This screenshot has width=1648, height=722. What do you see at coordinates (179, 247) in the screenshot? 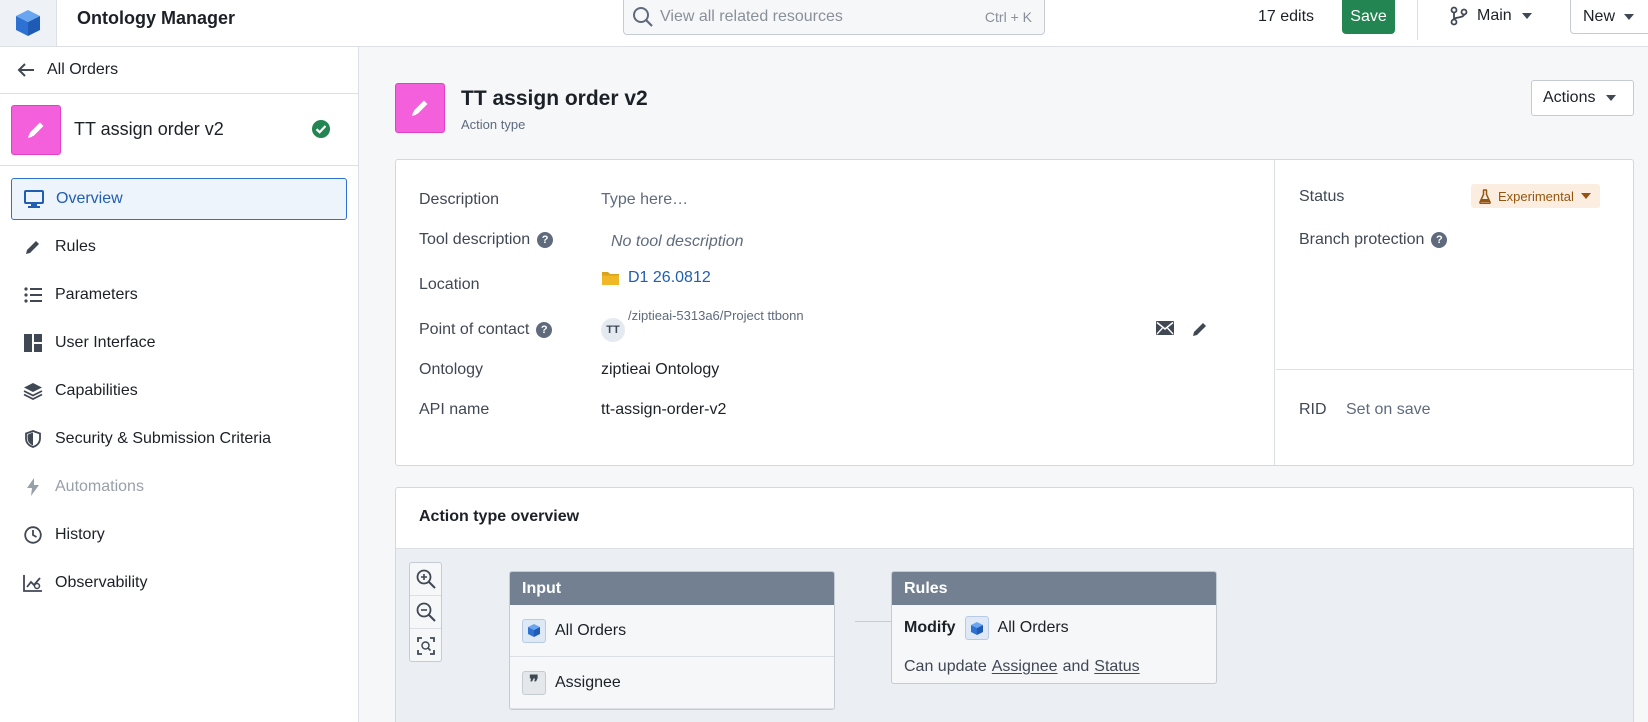
I see `sidebar-item-rules: Rules` at bounding box center [179, 247].